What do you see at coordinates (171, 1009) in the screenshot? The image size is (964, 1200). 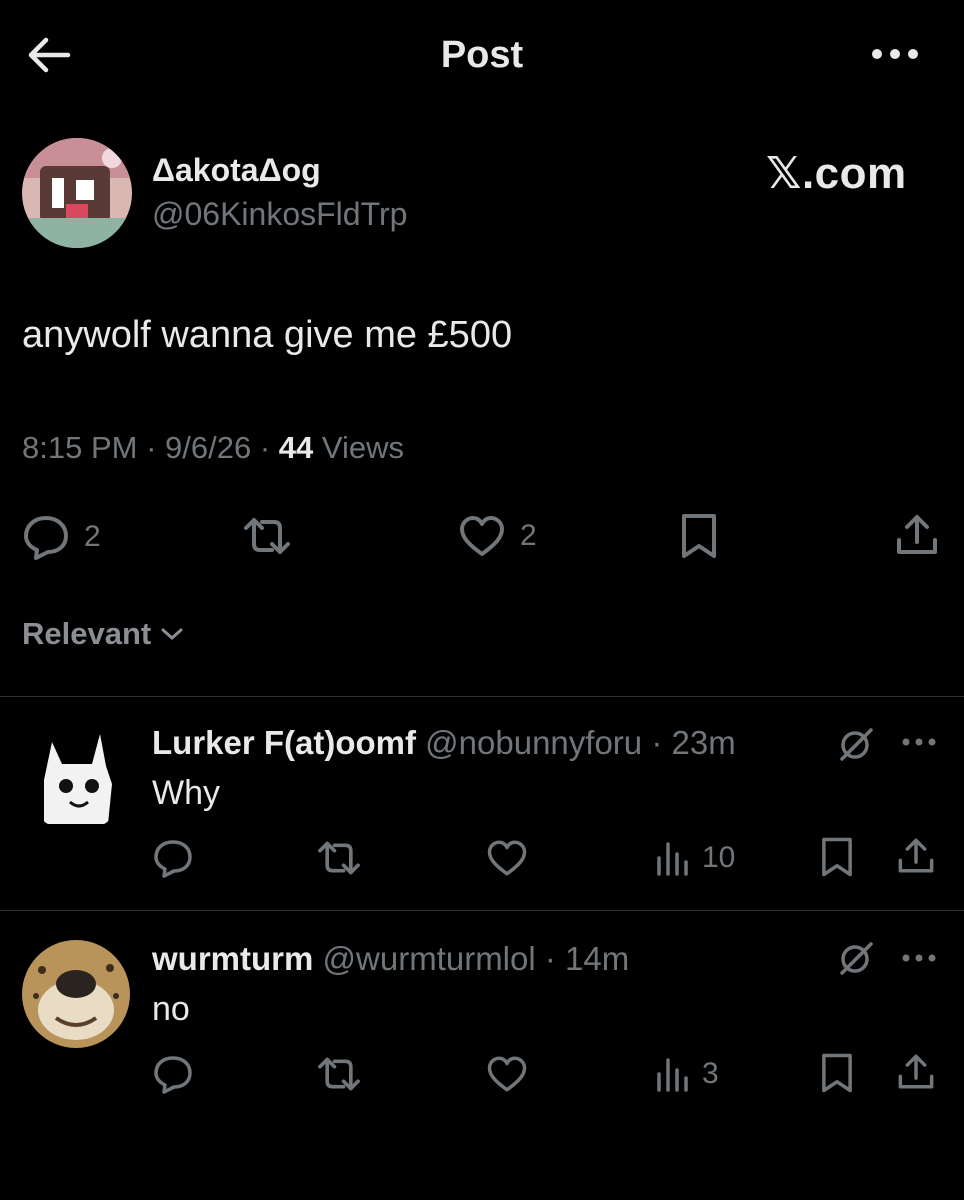 I see `reply-text: no` at bounding box center [171, 1009].